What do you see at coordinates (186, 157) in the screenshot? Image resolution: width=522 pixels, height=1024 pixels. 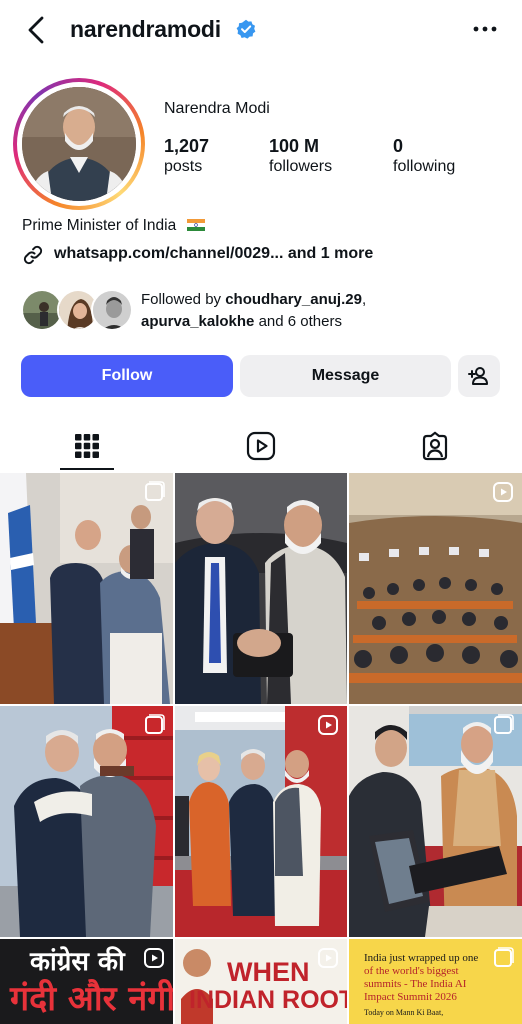 I see `posts-stat: 1,207 posts` at bounding box center [186, 157].